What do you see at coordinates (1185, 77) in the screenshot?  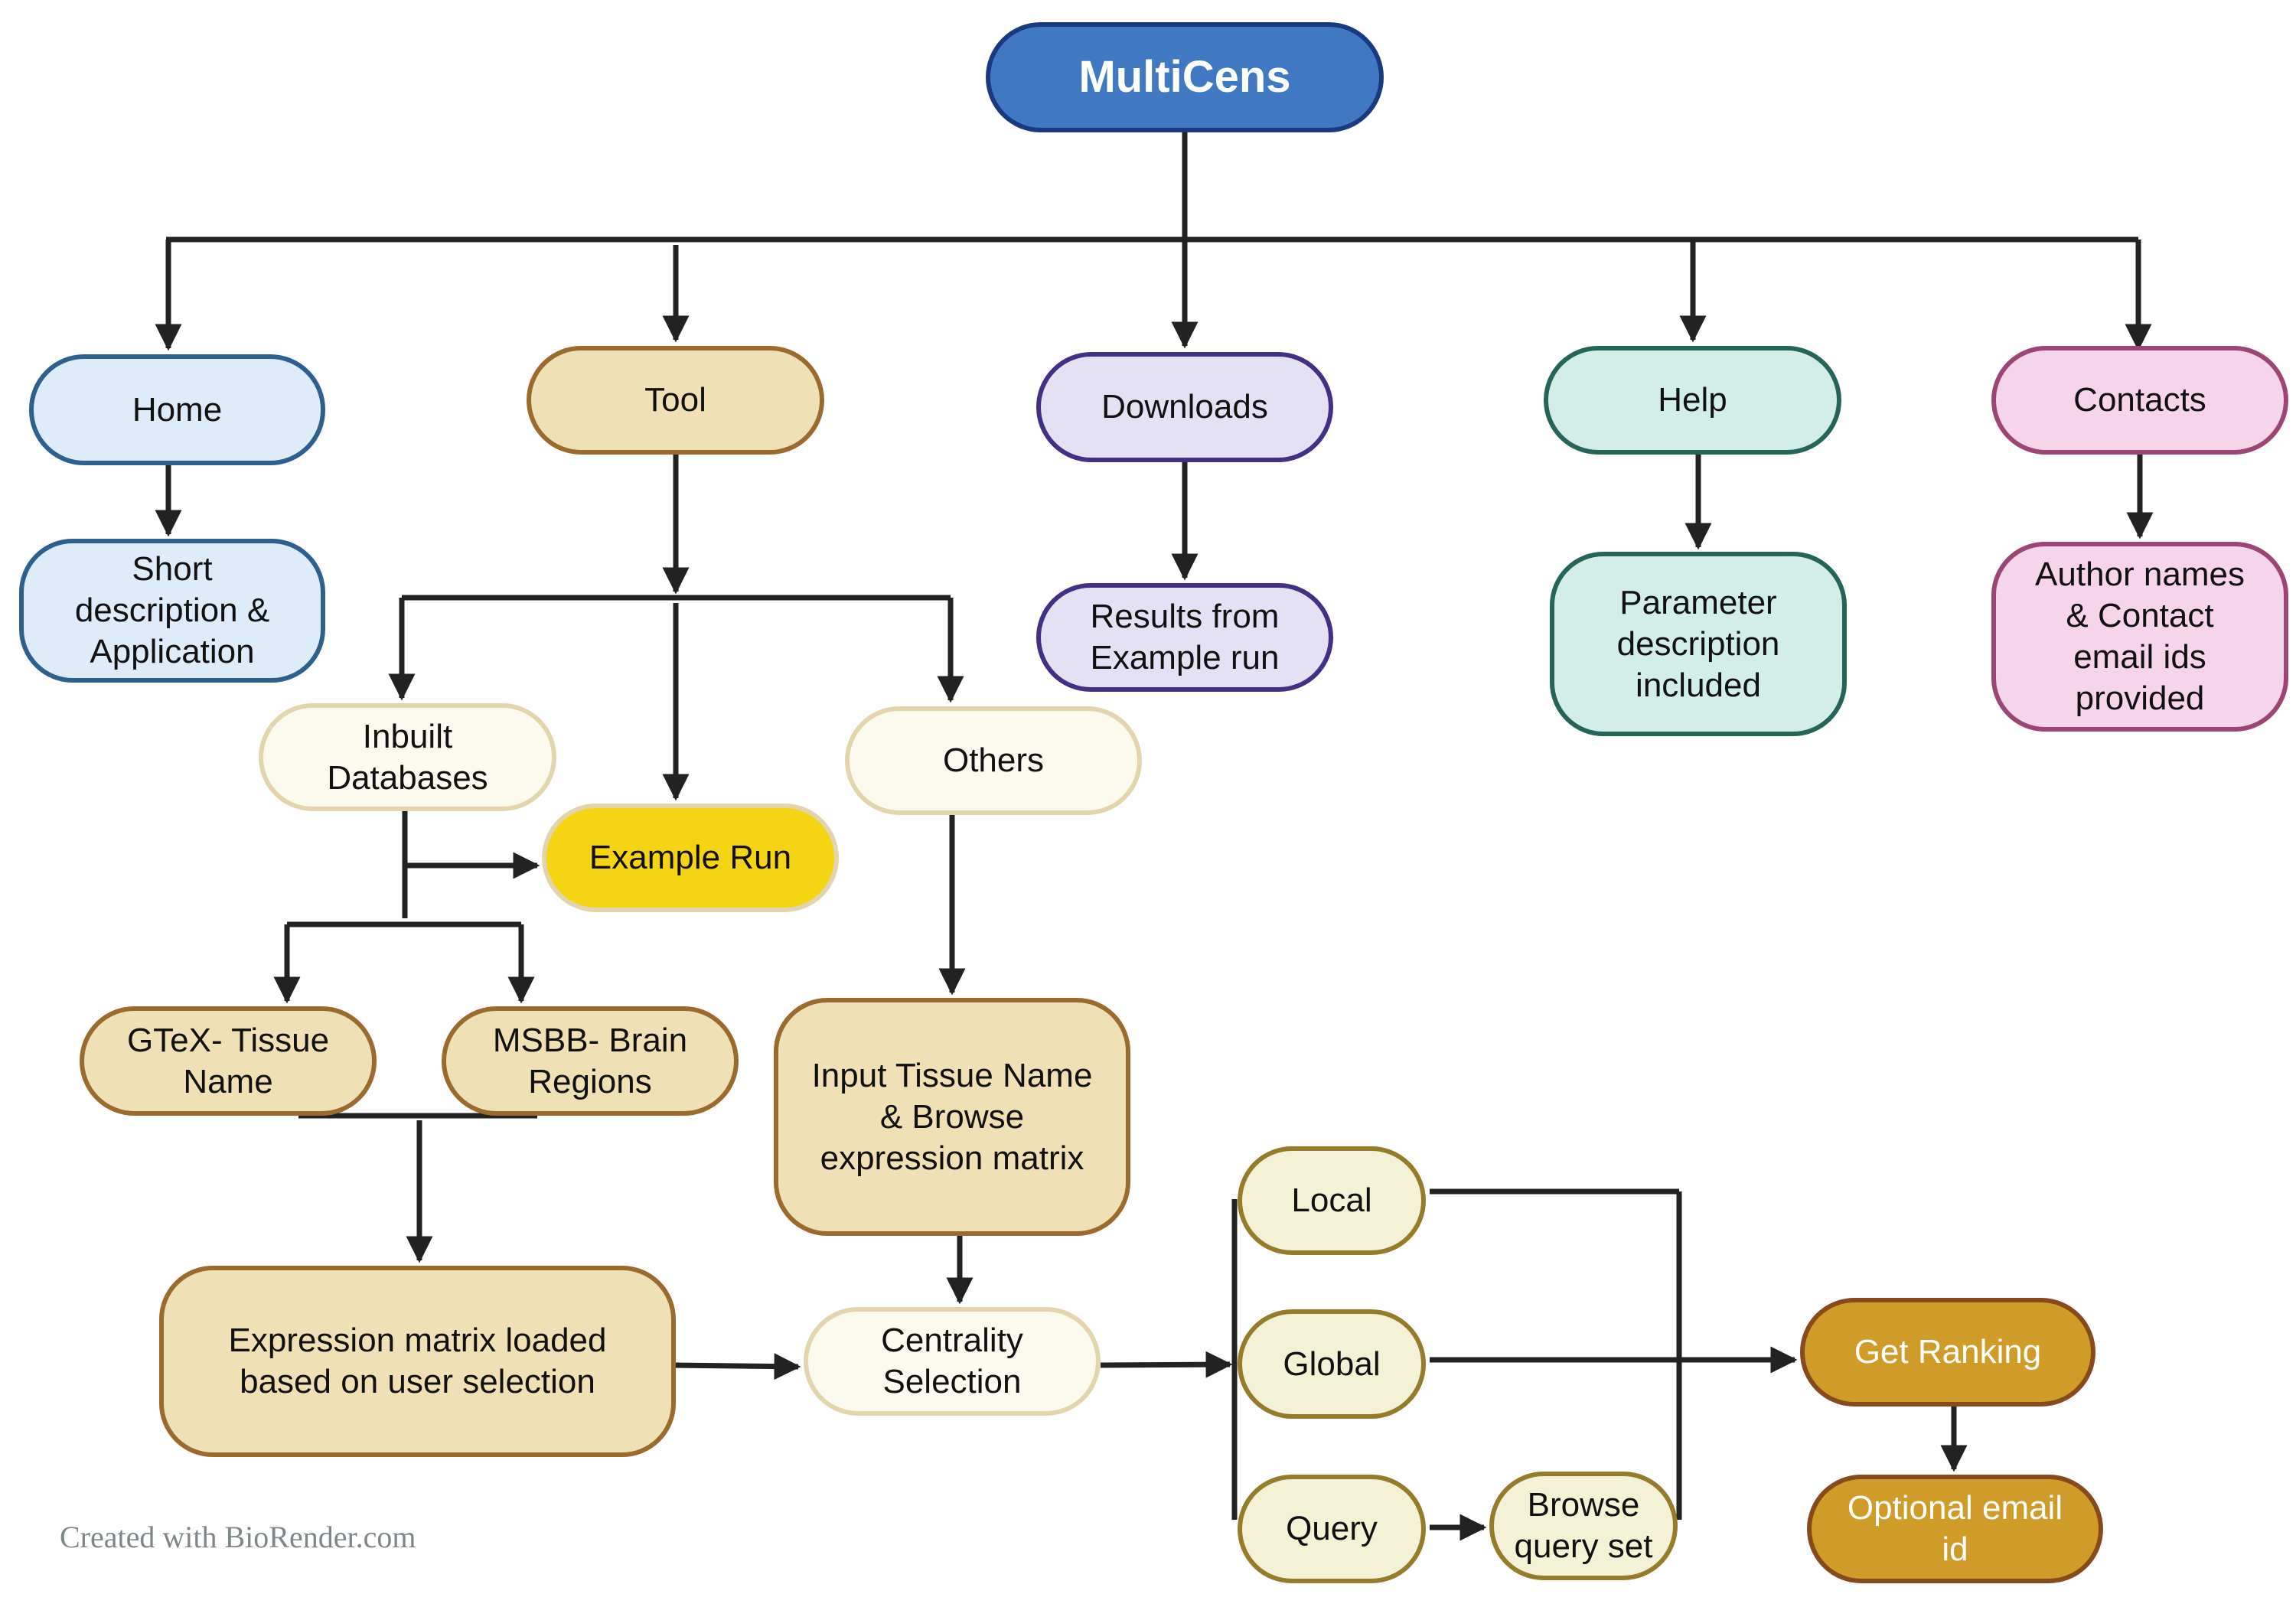 I see `root-node-multicens: MultiCens` at bounding box center [1185, 77].